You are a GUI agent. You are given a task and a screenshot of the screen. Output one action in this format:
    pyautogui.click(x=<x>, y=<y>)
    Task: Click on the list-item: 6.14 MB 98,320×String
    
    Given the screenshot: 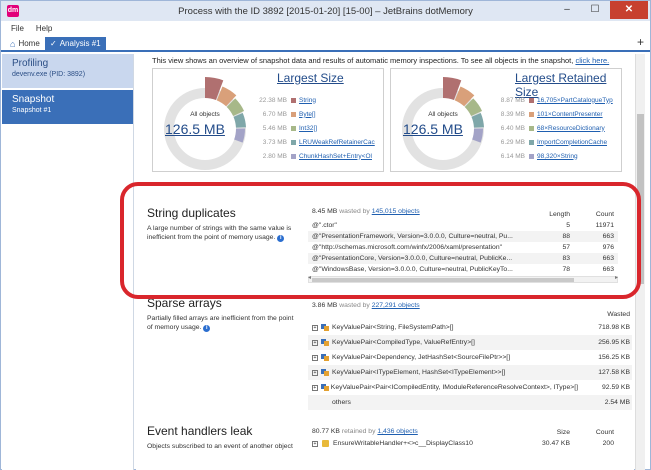 What is the action you would take?
    pyautogui.click(x=556, y=156)
    